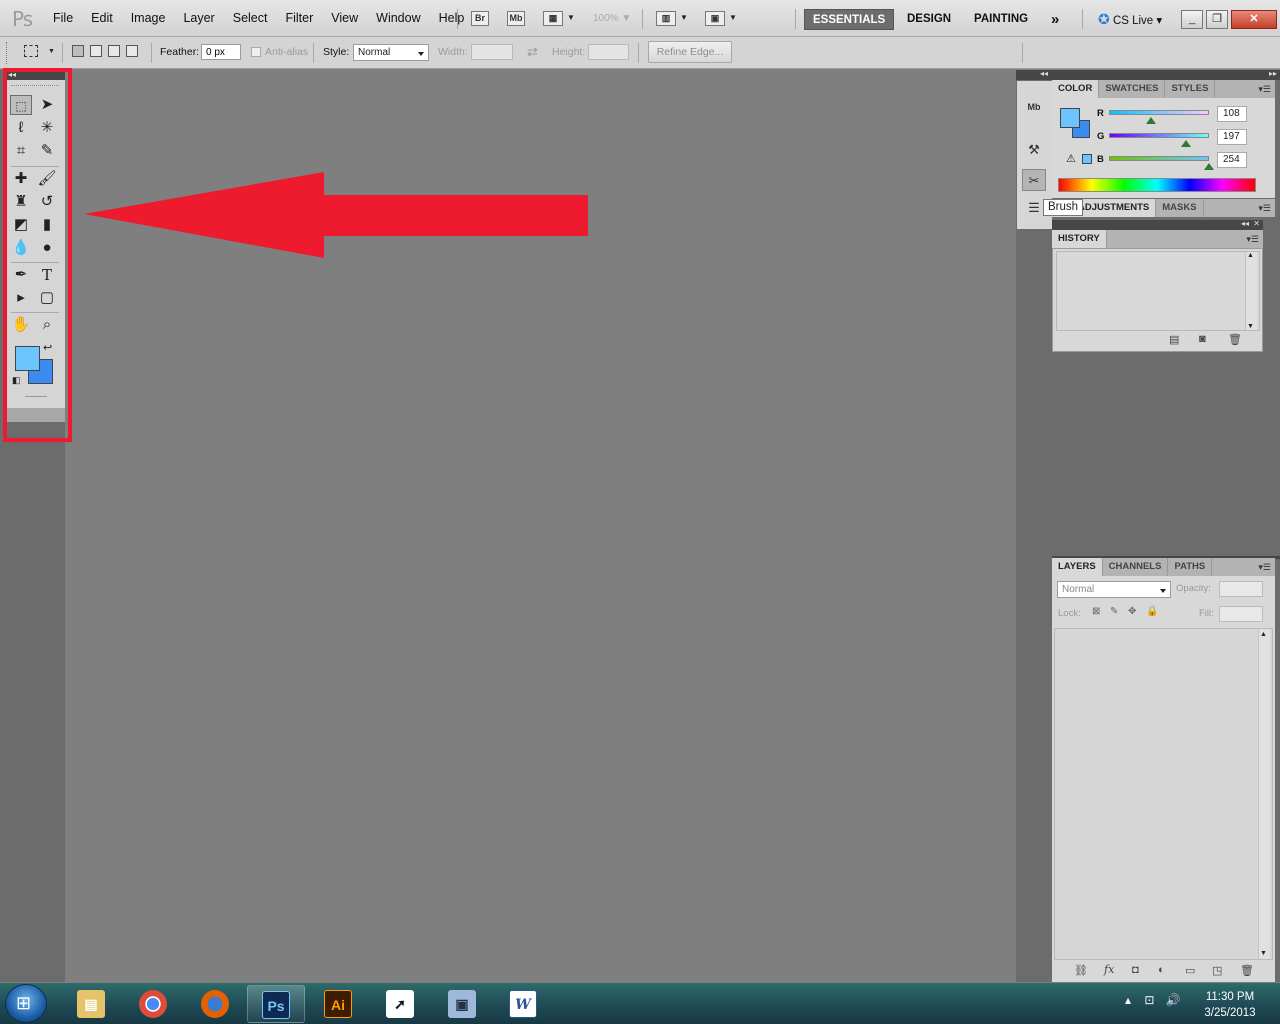  What do you see at coordinates (1070, 118) in the screenshot?
I see `color-foreground-swatch` at bounding box center [1070, 118].